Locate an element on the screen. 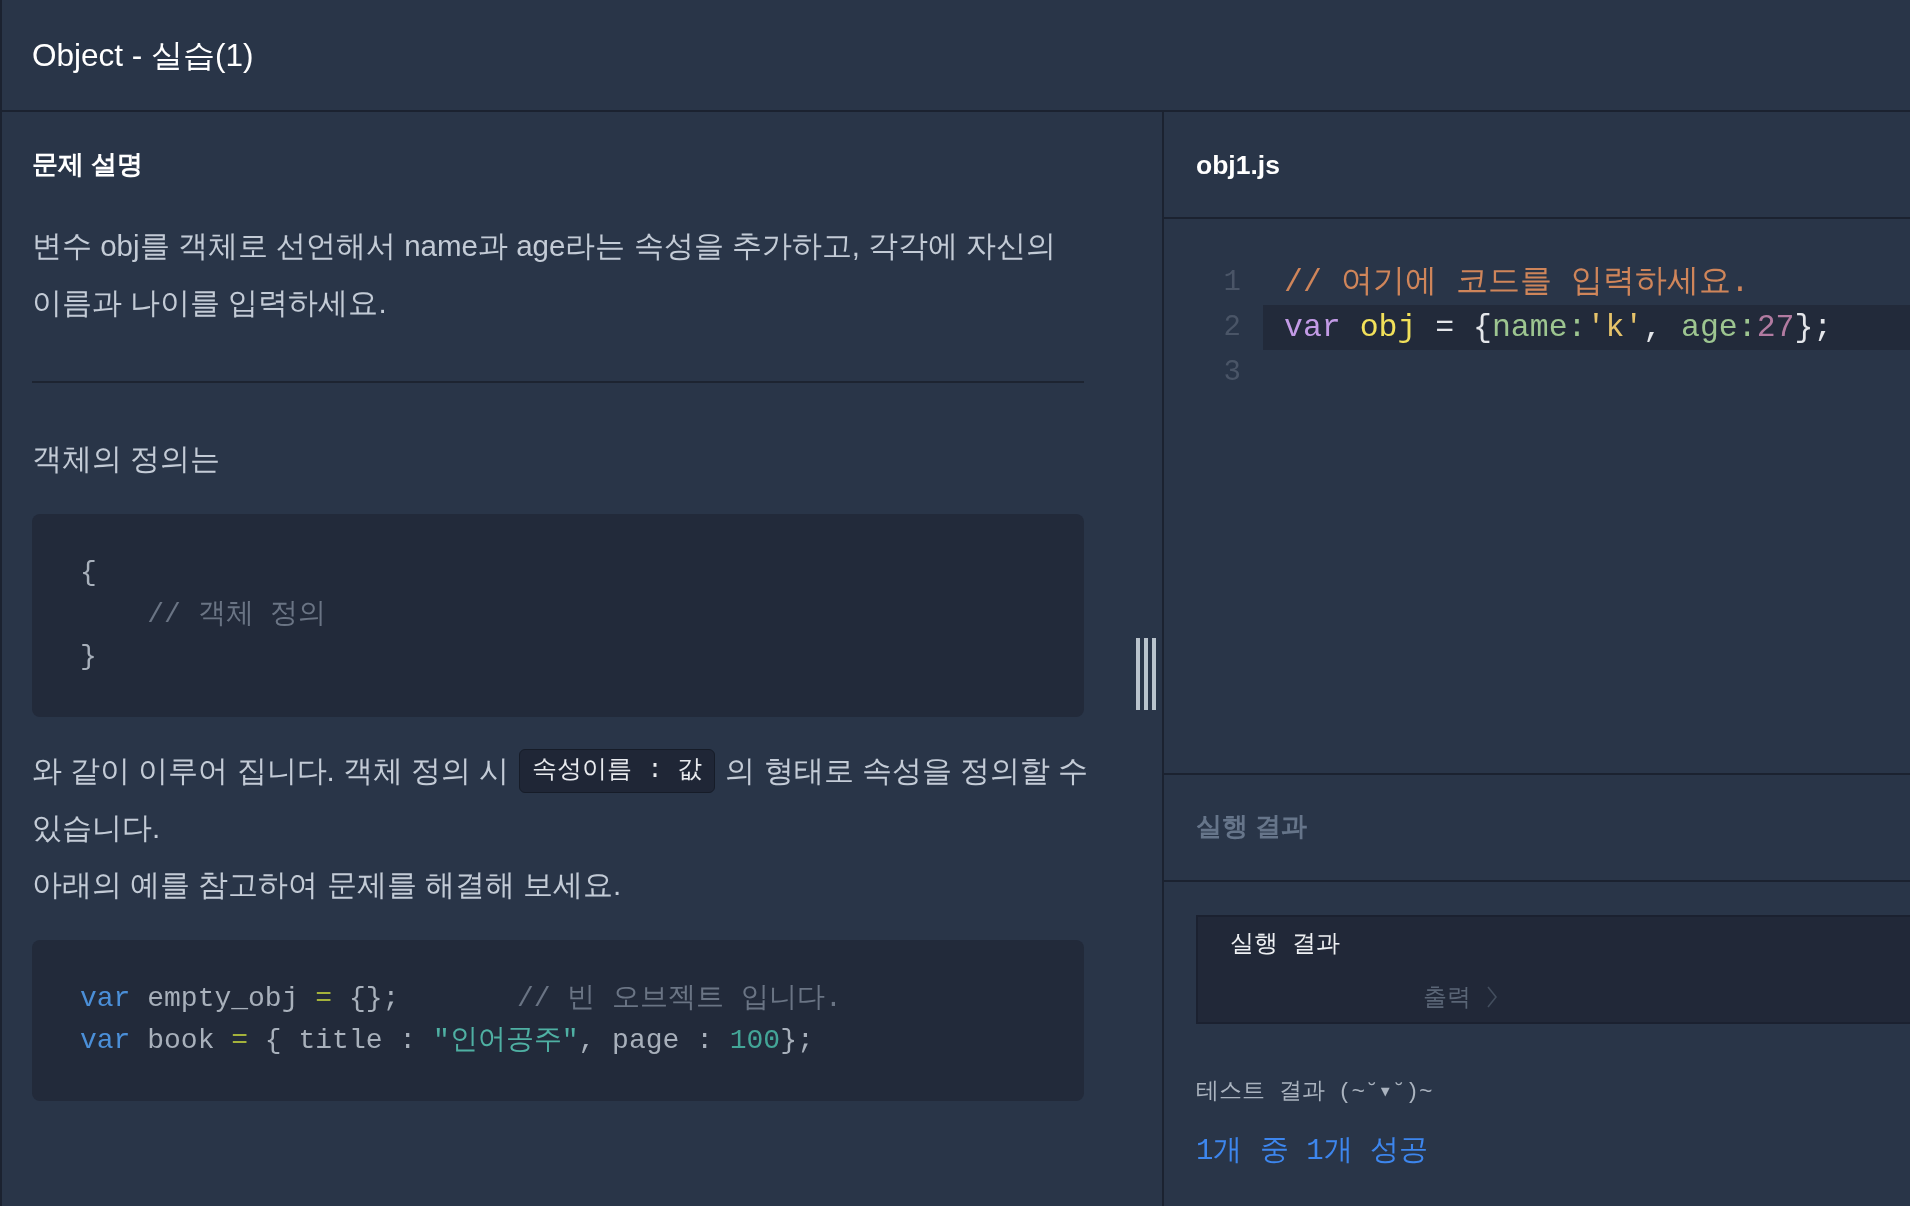 This screenshot has width=1910, height=1206. paragraph-text: 와 같이 이루어 집니다. 객체 정의 시 is located at coordinates (271, 771).